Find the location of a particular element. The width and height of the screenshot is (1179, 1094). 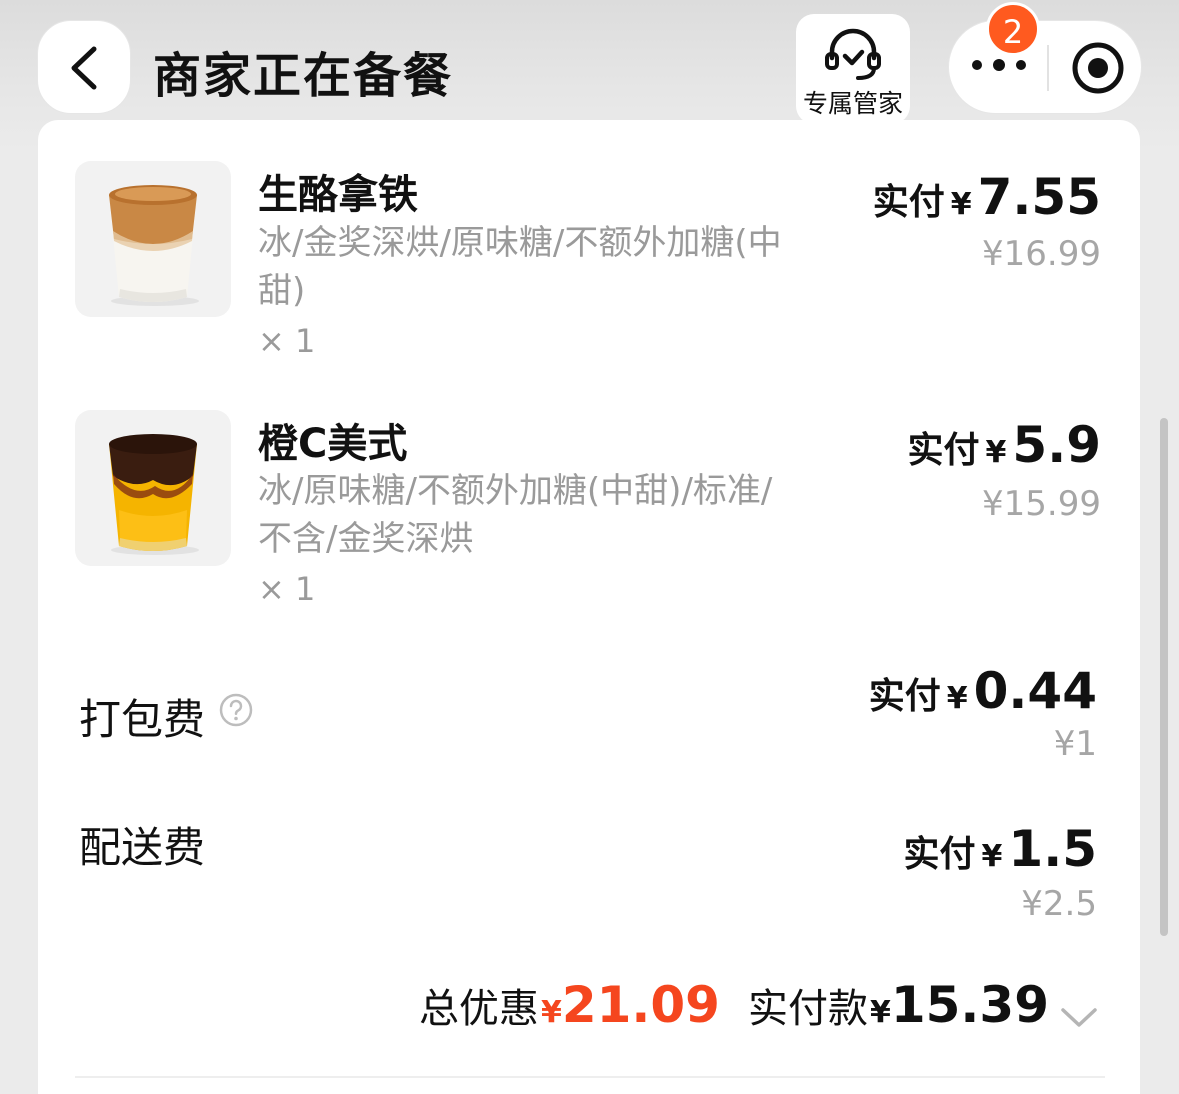

help-circle-icon is located at coordinates (236, 710).